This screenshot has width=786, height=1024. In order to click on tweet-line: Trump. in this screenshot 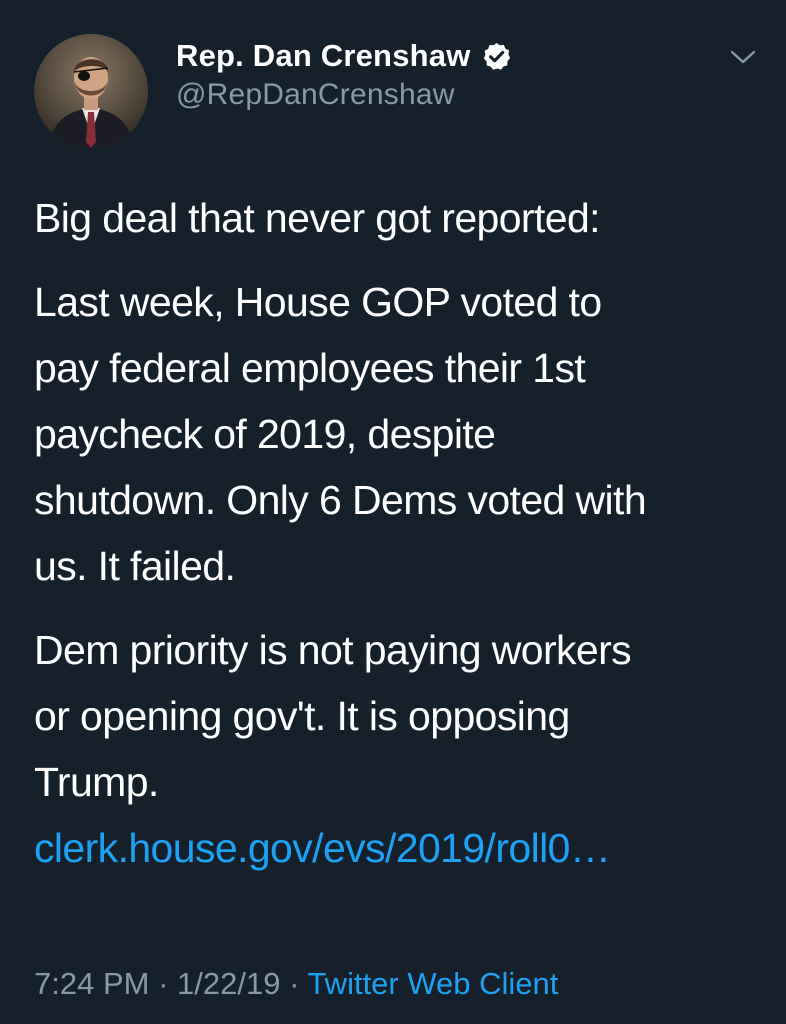, I will do `click(96, 782)`.